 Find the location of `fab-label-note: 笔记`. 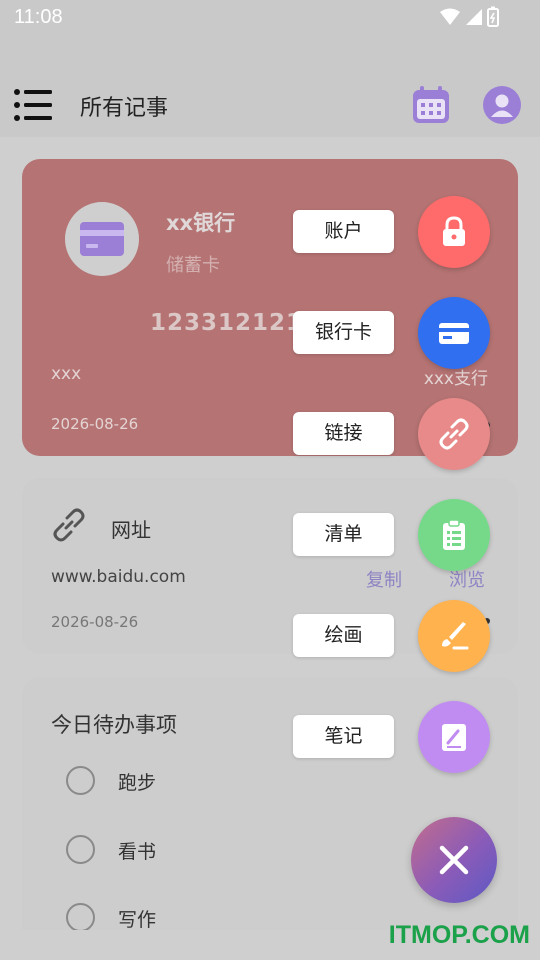

fab-label-note: 笔记 is located at coordinates (343, 736).